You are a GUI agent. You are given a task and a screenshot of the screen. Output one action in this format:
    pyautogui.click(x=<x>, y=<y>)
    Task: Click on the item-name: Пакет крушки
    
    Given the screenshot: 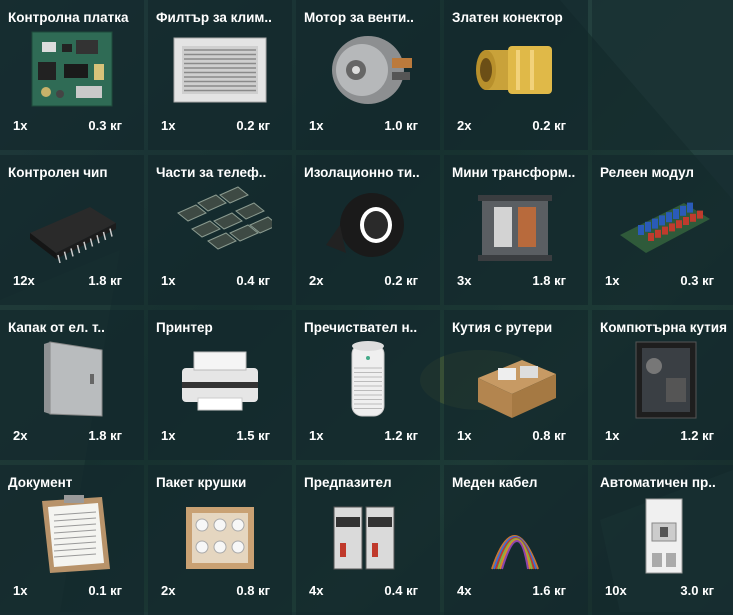 What is the action you would take?
    pyautogui.click(x=201, y=482)
    